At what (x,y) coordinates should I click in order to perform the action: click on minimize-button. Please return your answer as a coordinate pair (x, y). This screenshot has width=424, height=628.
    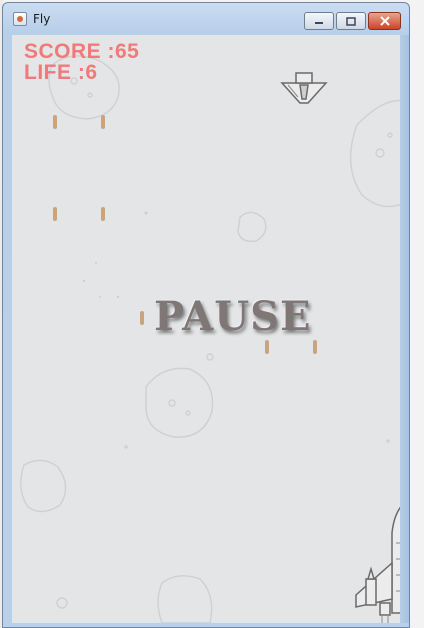
    Looking at the image, I should click on (319, 21).